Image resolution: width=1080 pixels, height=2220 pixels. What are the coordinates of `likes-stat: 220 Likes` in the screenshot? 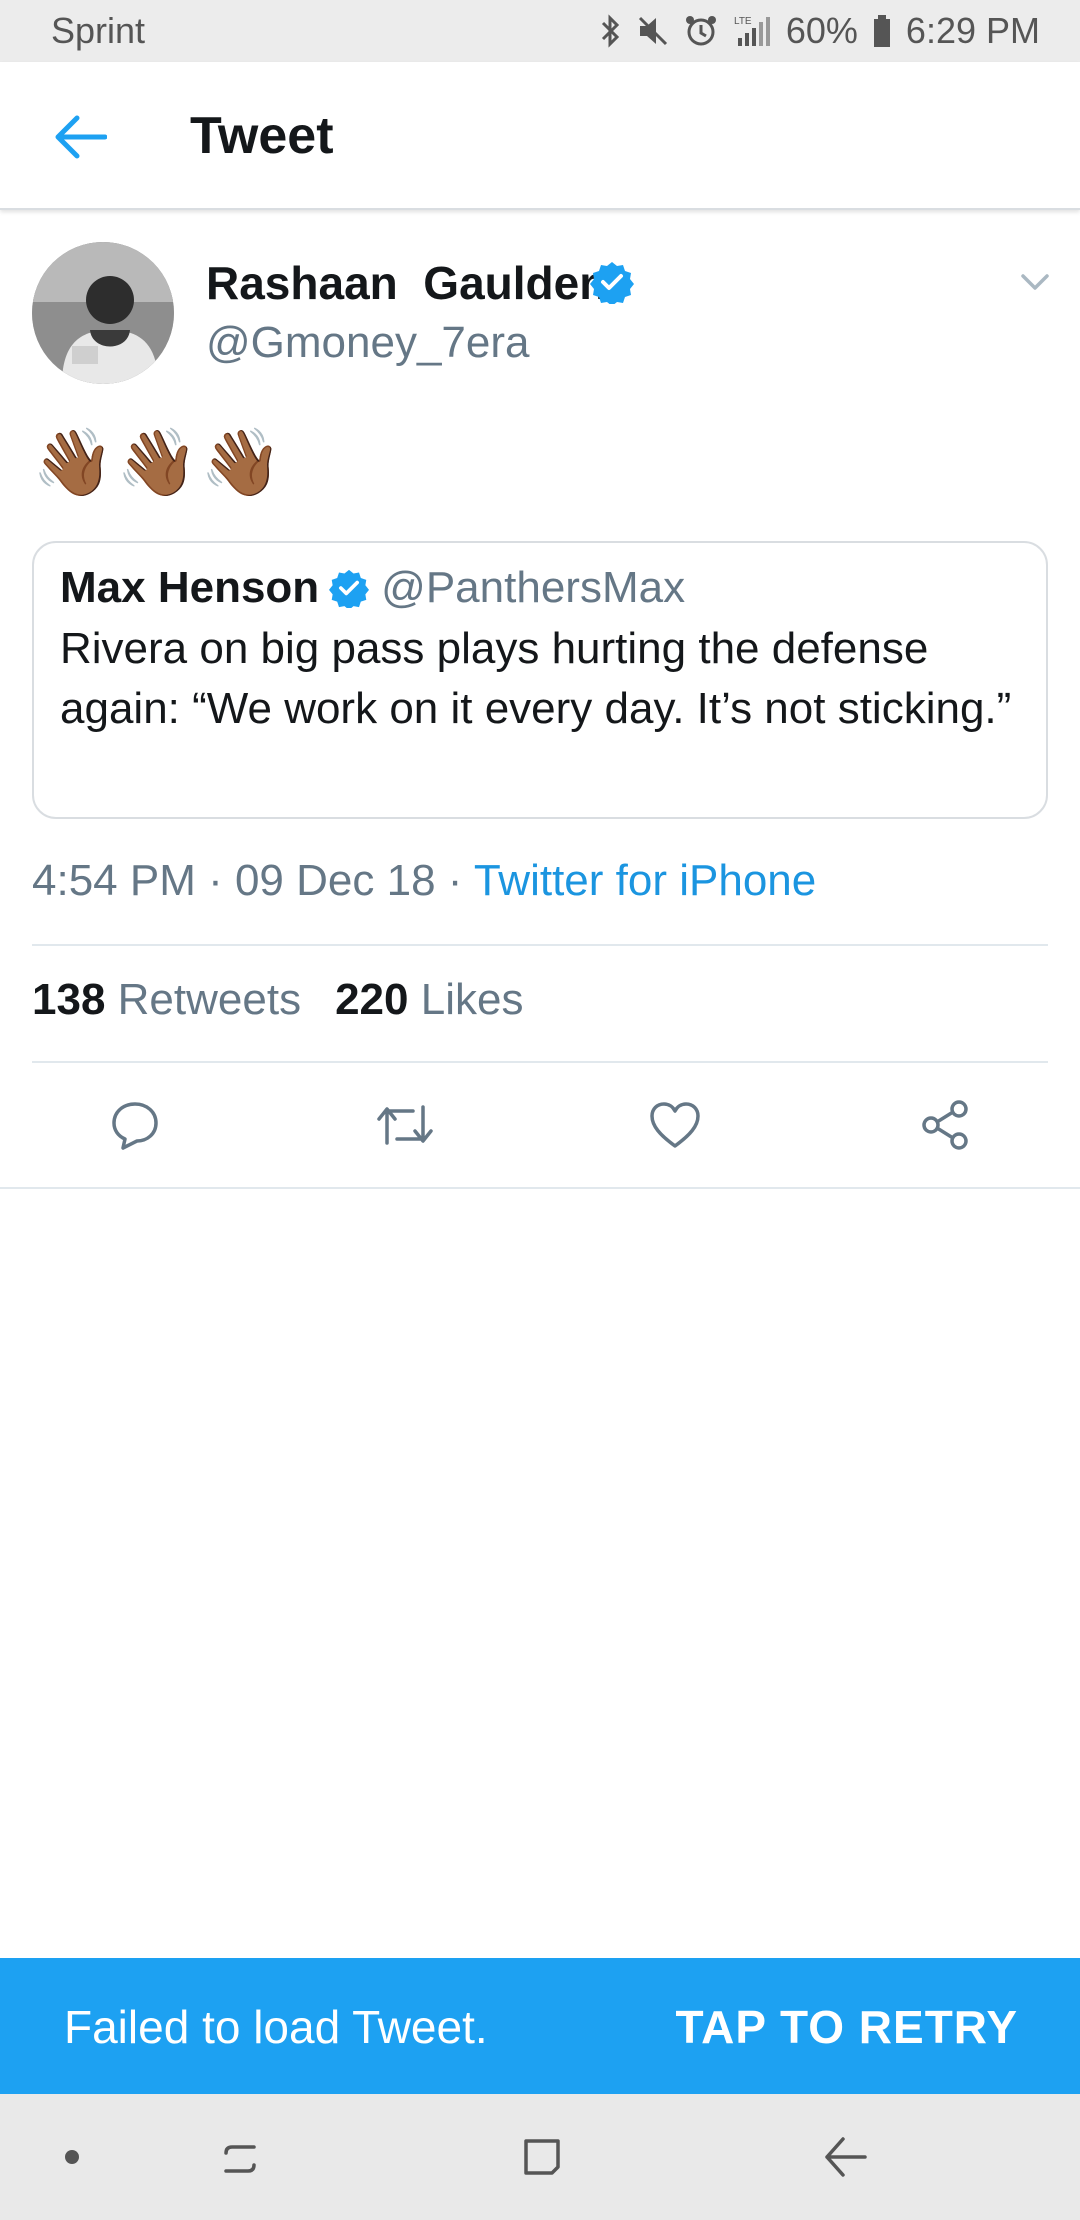 It's located at (429, 999).